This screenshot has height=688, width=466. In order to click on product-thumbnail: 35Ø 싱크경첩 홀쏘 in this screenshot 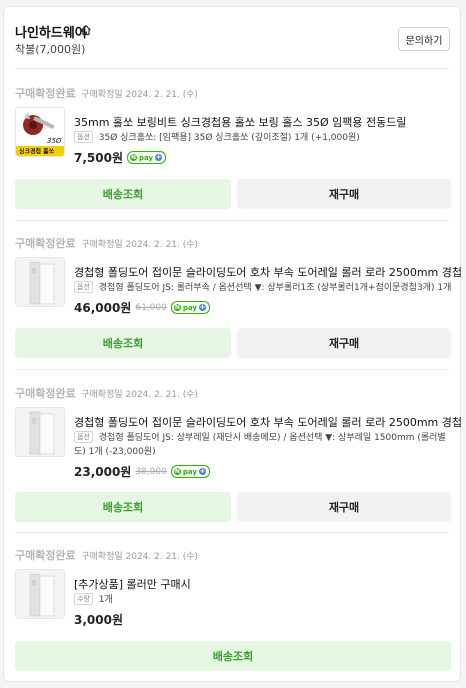, I will do `click(40, 132)`.